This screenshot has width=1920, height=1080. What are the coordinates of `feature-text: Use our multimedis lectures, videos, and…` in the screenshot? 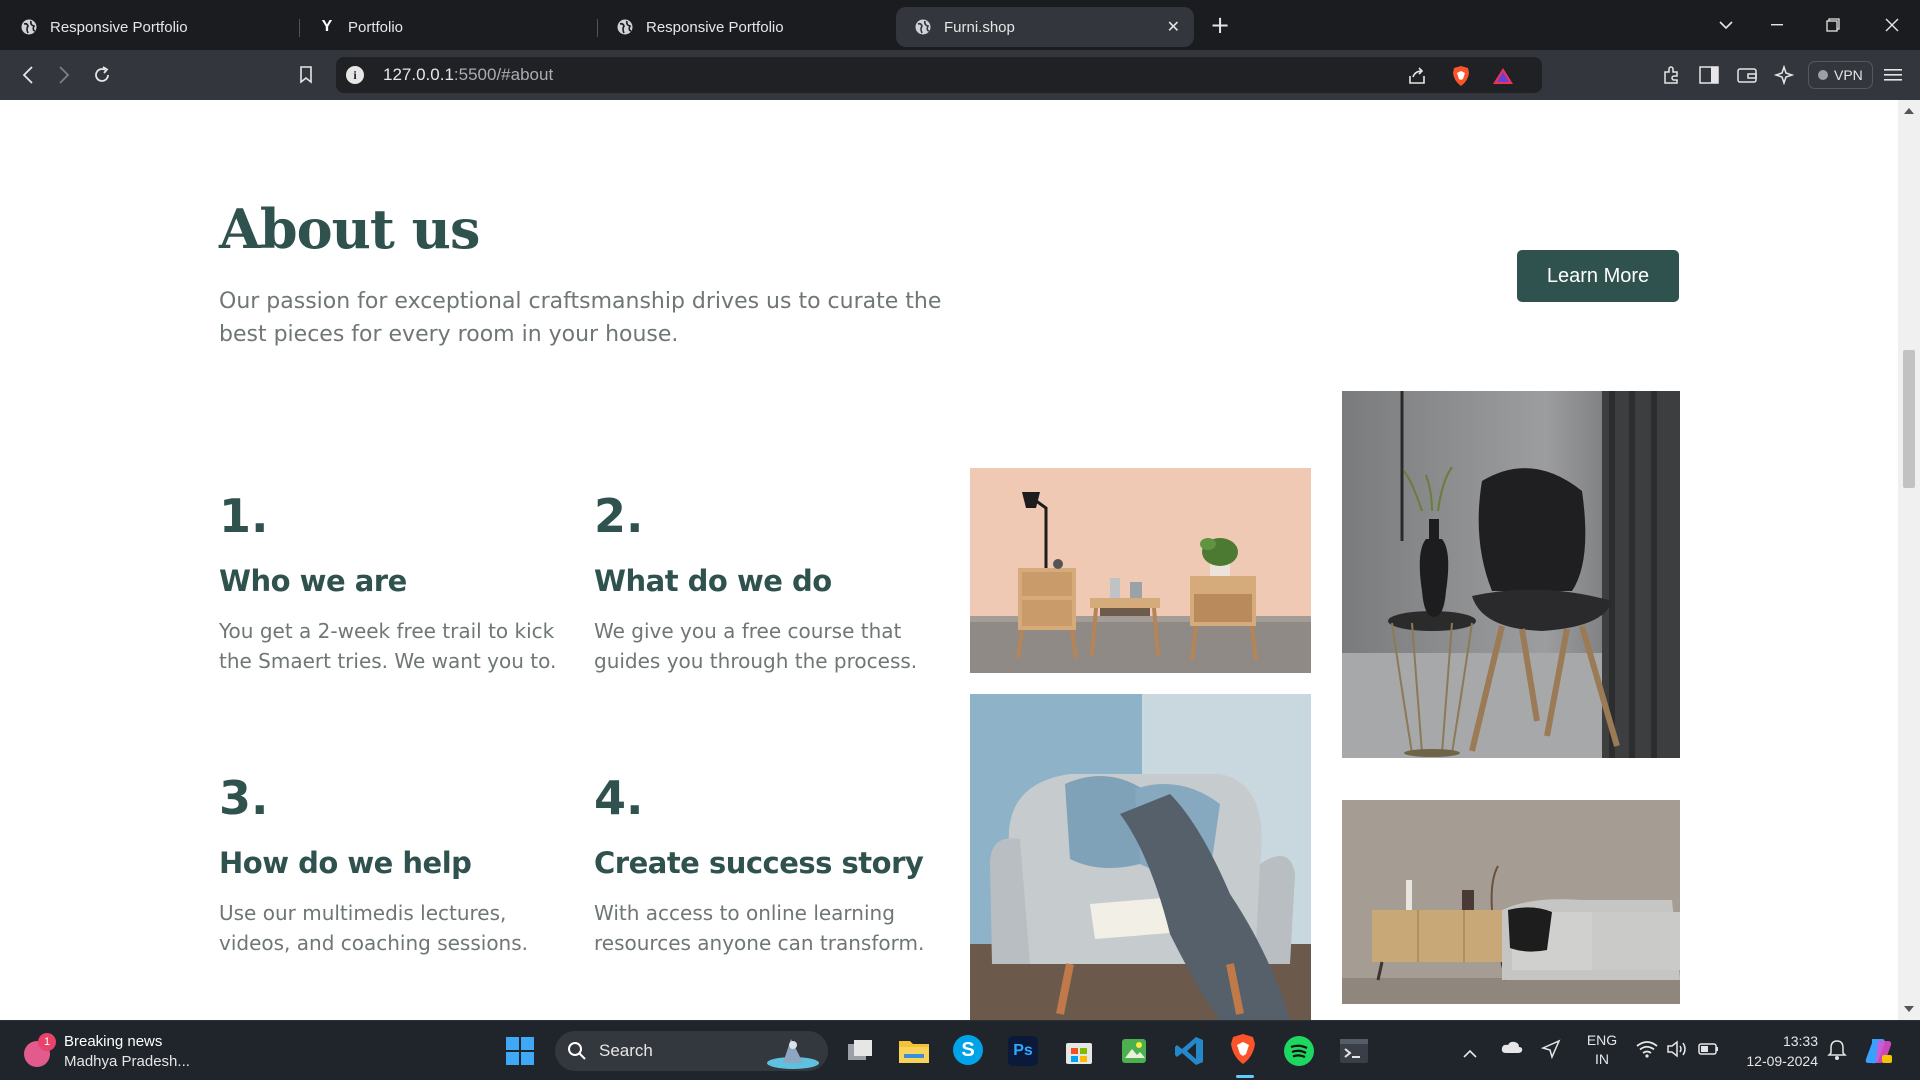 It's located at (374, 928).